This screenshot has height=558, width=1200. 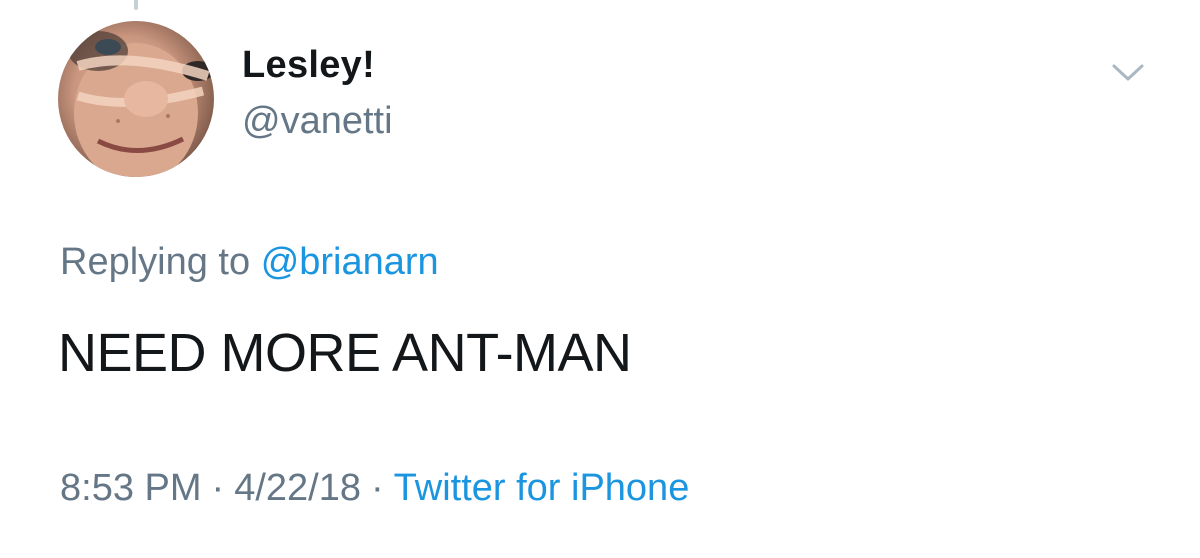 What do you see at coordinates (155, 262) in the screenshot?
I see `replying-to-label: Replying to` at bounding box center [155, 262].